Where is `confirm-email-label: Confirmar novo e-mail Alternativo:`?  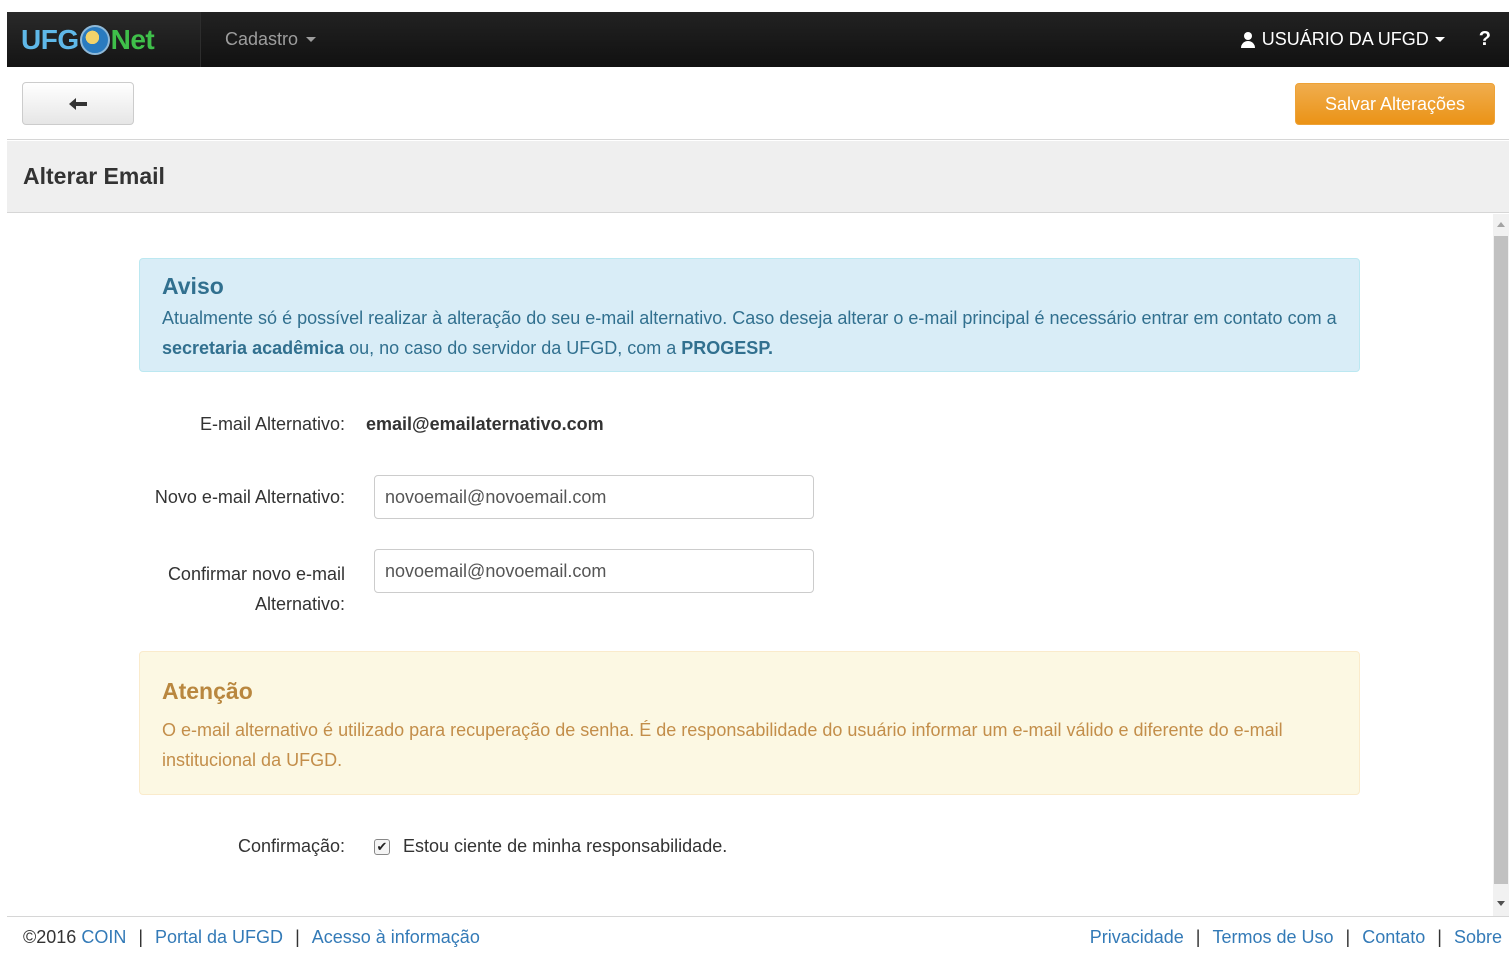 confirm-email-label: Confirmar novo e-mail Alternativo: is located at coordinates (256, 589).